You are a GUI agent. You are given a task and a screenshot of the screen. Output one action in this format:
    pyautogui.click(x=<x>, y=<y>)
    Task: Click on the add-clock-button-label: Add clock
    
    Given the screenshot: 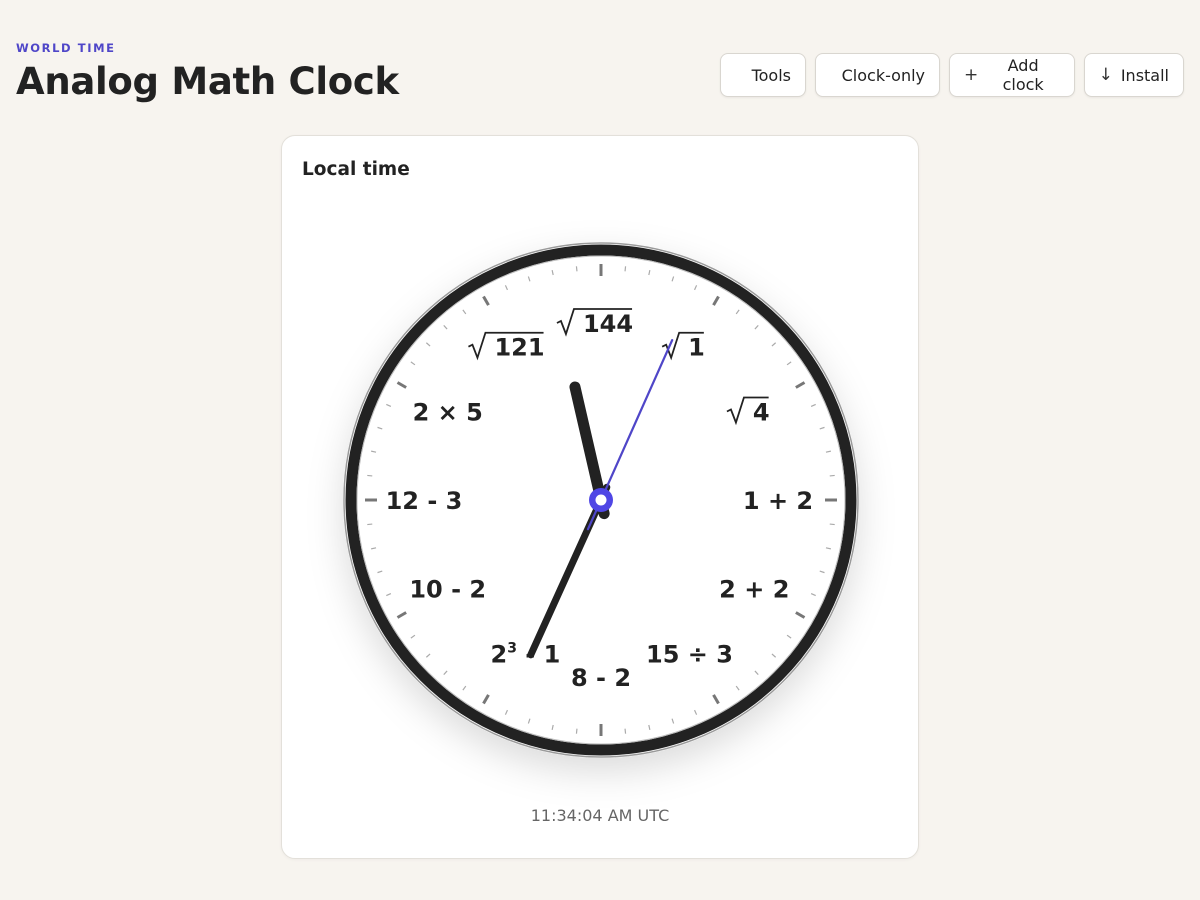 What is the action you would take?
    pyautogui.click(x=1023, y=75)
    